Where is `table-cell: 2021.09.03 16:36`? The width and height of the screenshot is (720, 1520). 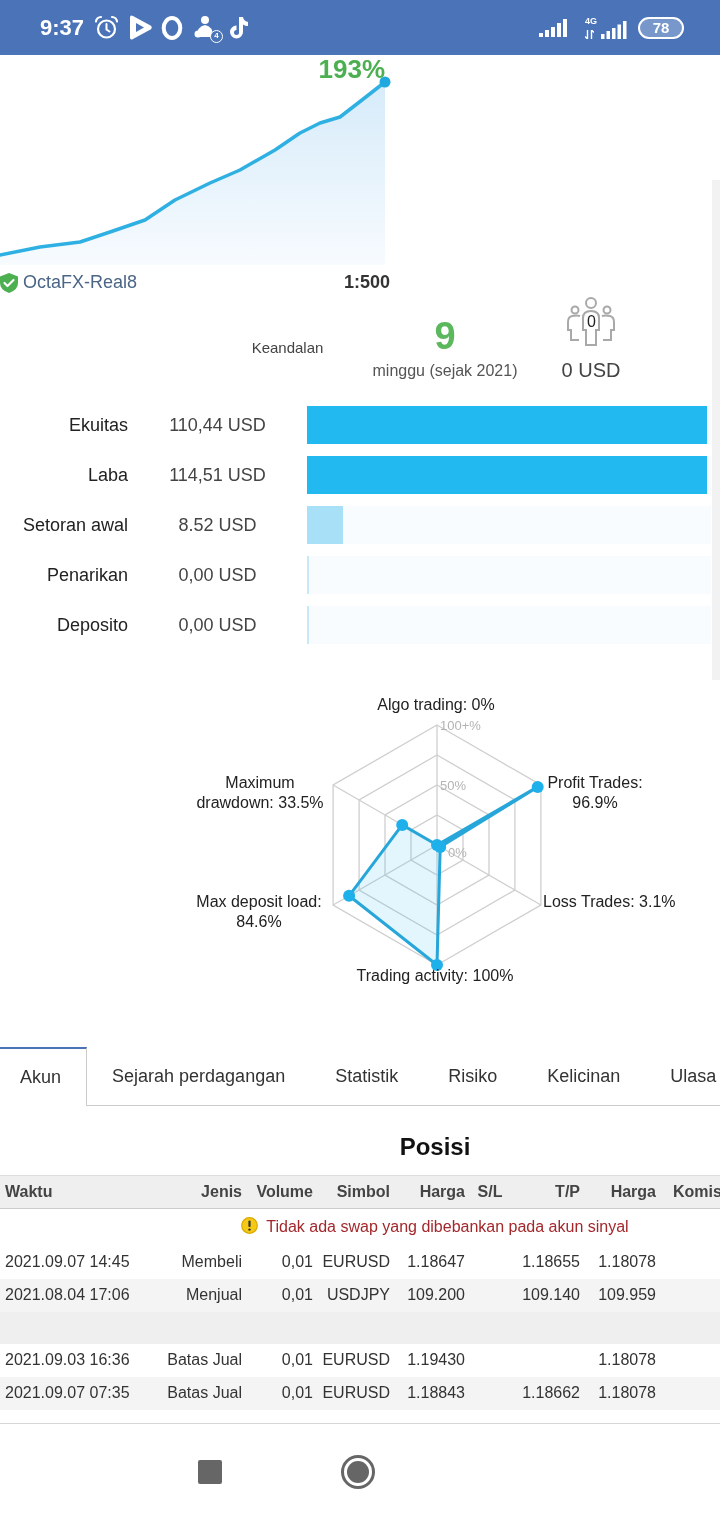
table-cell: 2021.09.03 16:36 is located at coordinates (75, 1360).